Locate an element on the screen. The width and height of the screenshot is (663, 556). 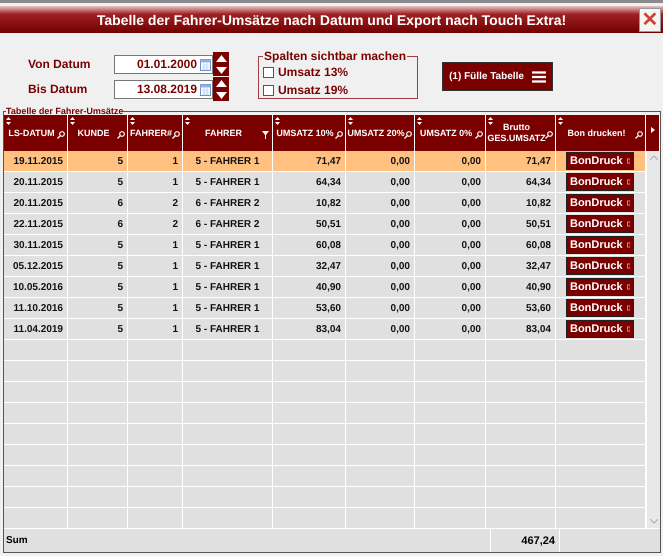
table-cell: 71,47 is located at coordinates (521, 161).